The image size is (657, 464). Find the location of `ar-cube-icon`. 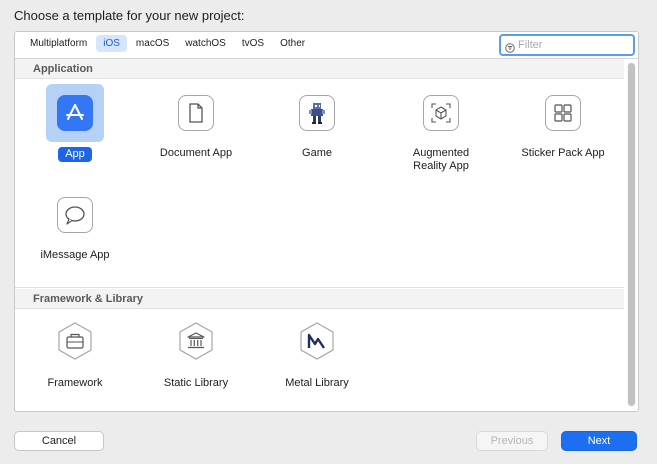

ar-cube-icon is located at coordinates (441, 113).